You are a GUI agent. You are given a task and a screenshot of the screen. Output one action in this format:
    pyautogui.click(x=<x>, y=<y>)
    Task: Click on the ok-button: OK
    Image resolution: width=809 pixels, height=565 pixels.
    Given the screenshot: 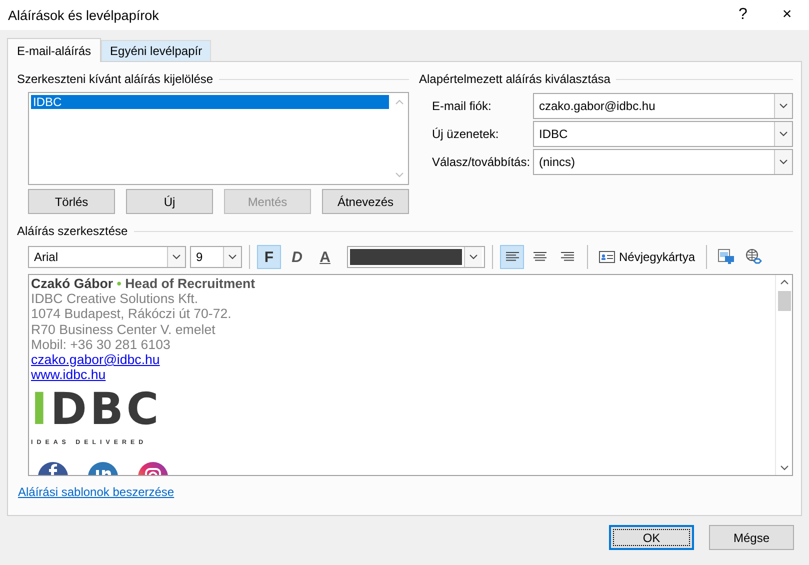 What is the action you would take?
    pyautogui.click(x=651, y=537)
    